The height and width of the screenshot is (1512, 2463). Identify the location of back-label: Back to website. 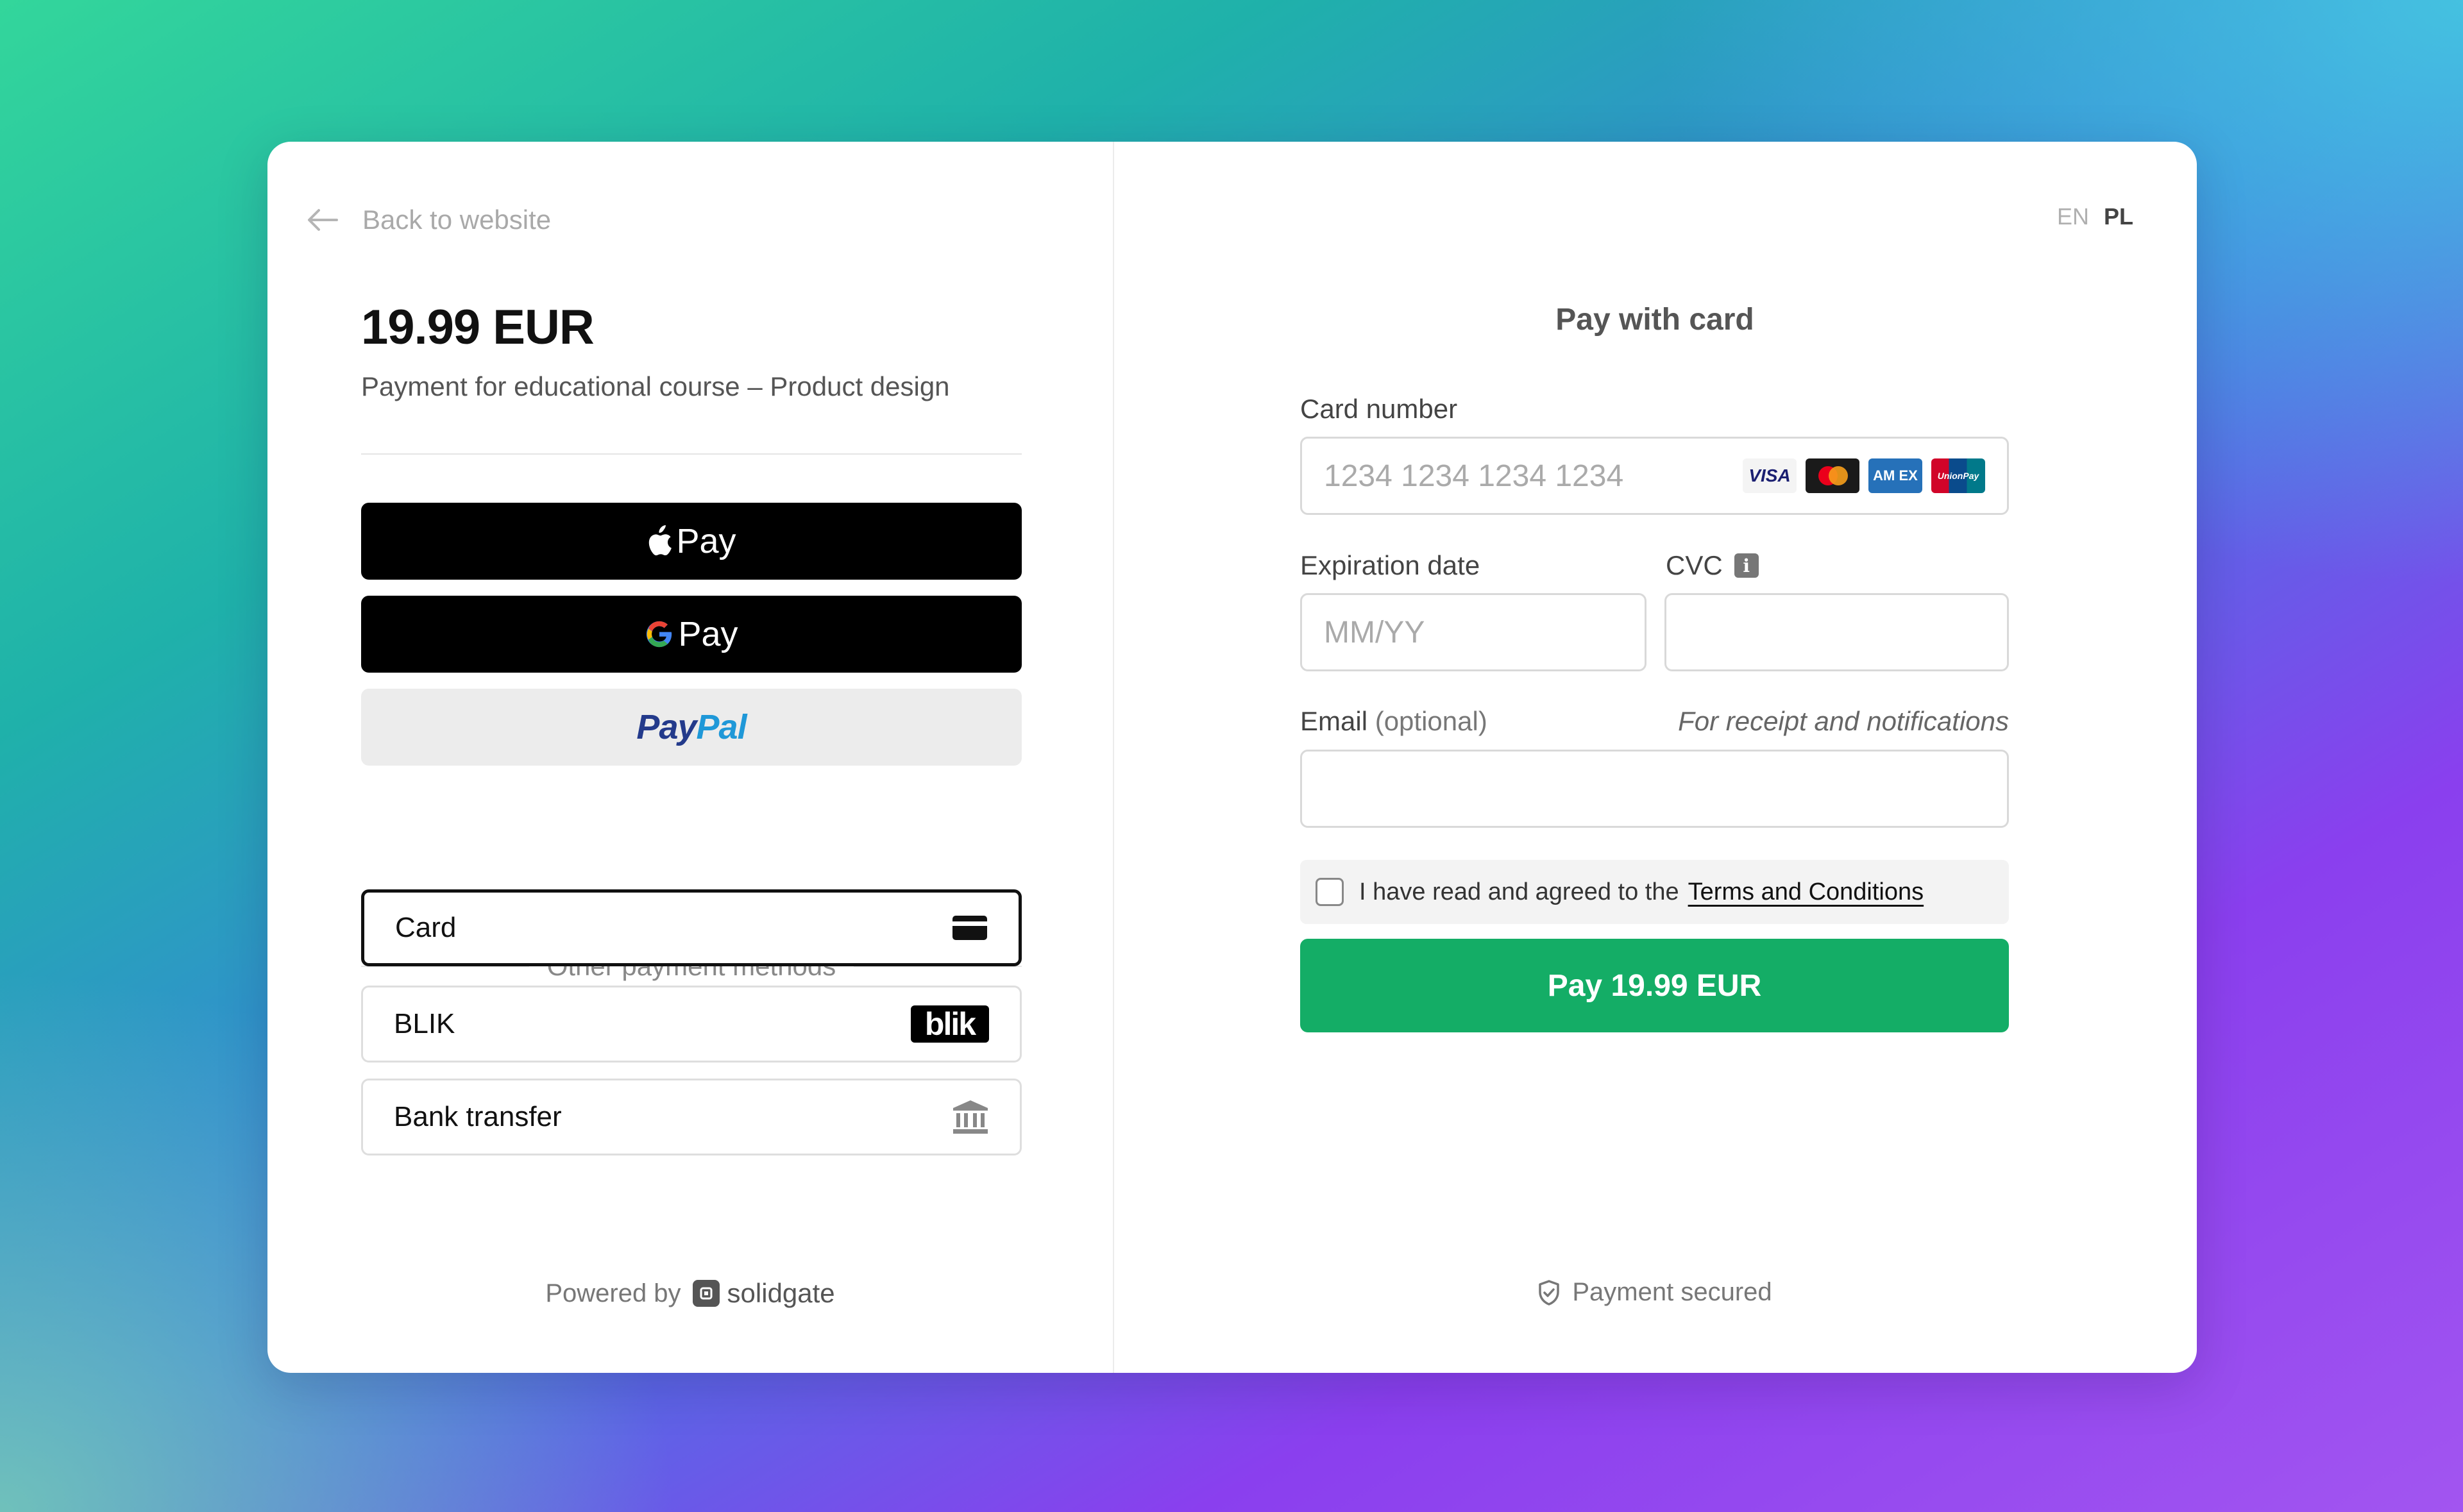
(457, 220).